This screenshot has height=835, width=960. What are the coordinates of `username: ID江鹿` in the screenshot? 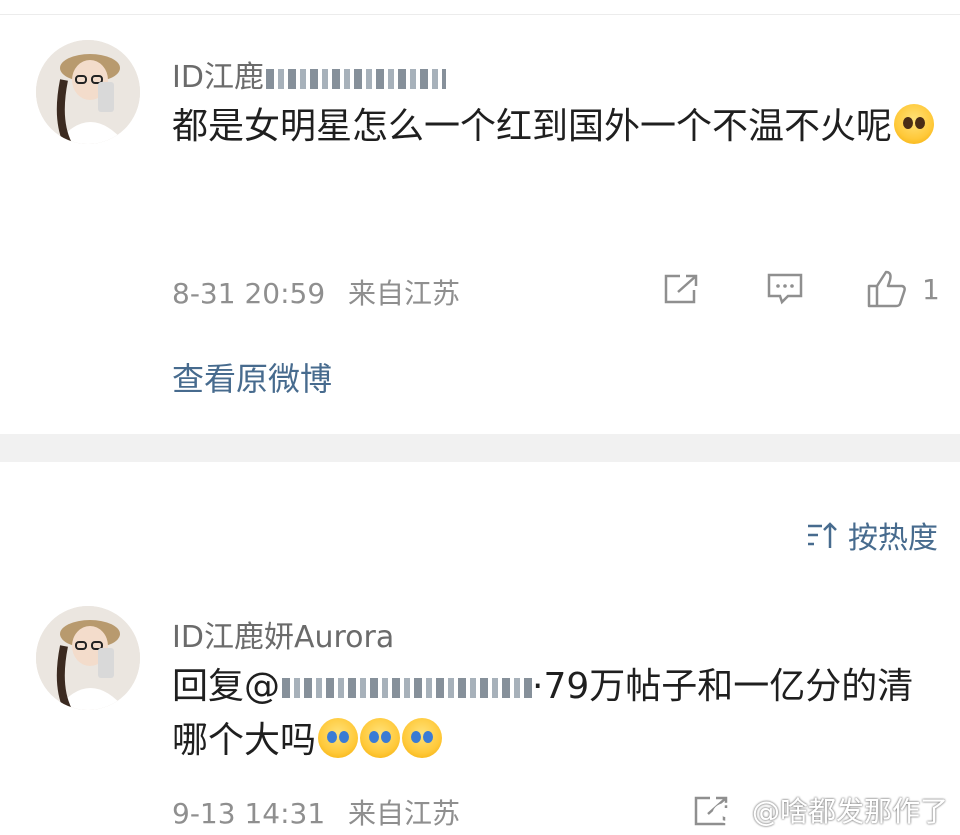 It's located at (309, 74).